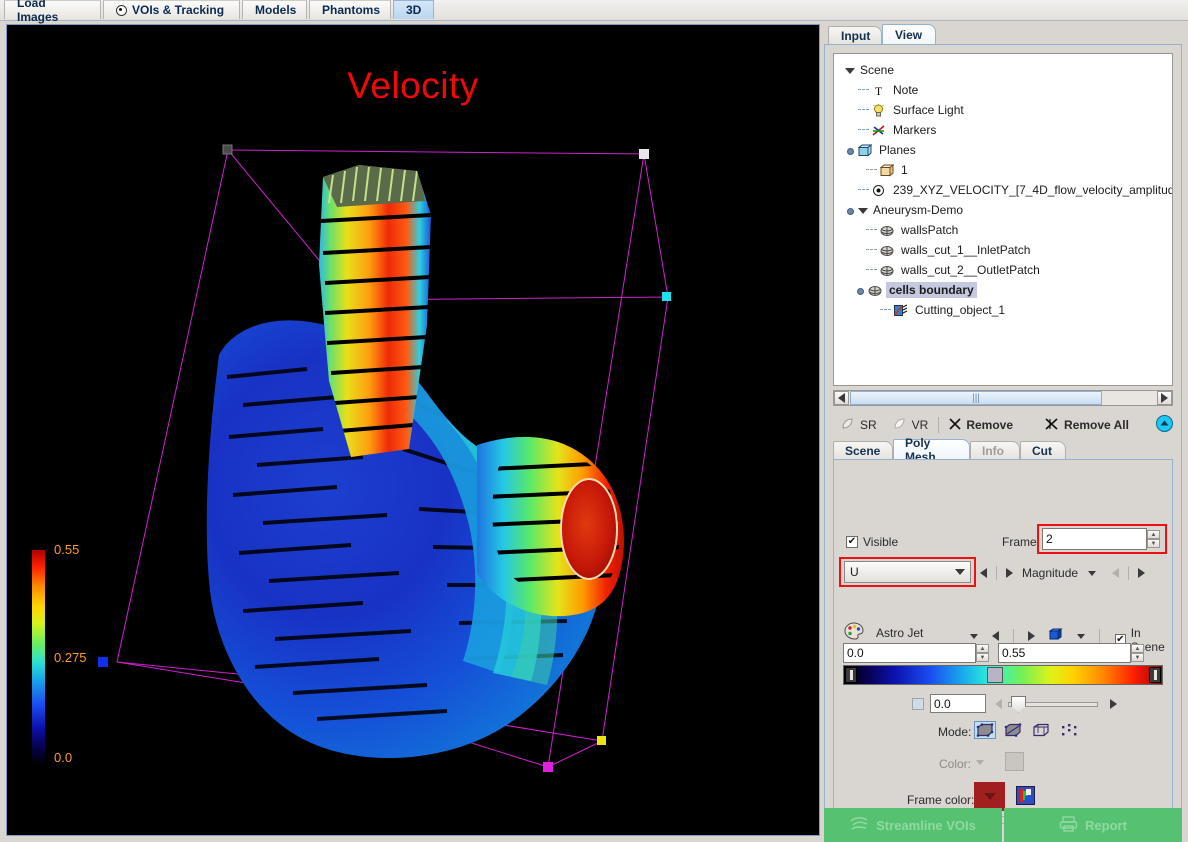 Image resolution: width=1188 pixels, height=842 pixels. Describe the element at coordinates (1021, 542) in the screenshot. I see `frame-label-wrap: Frame:` at that location.